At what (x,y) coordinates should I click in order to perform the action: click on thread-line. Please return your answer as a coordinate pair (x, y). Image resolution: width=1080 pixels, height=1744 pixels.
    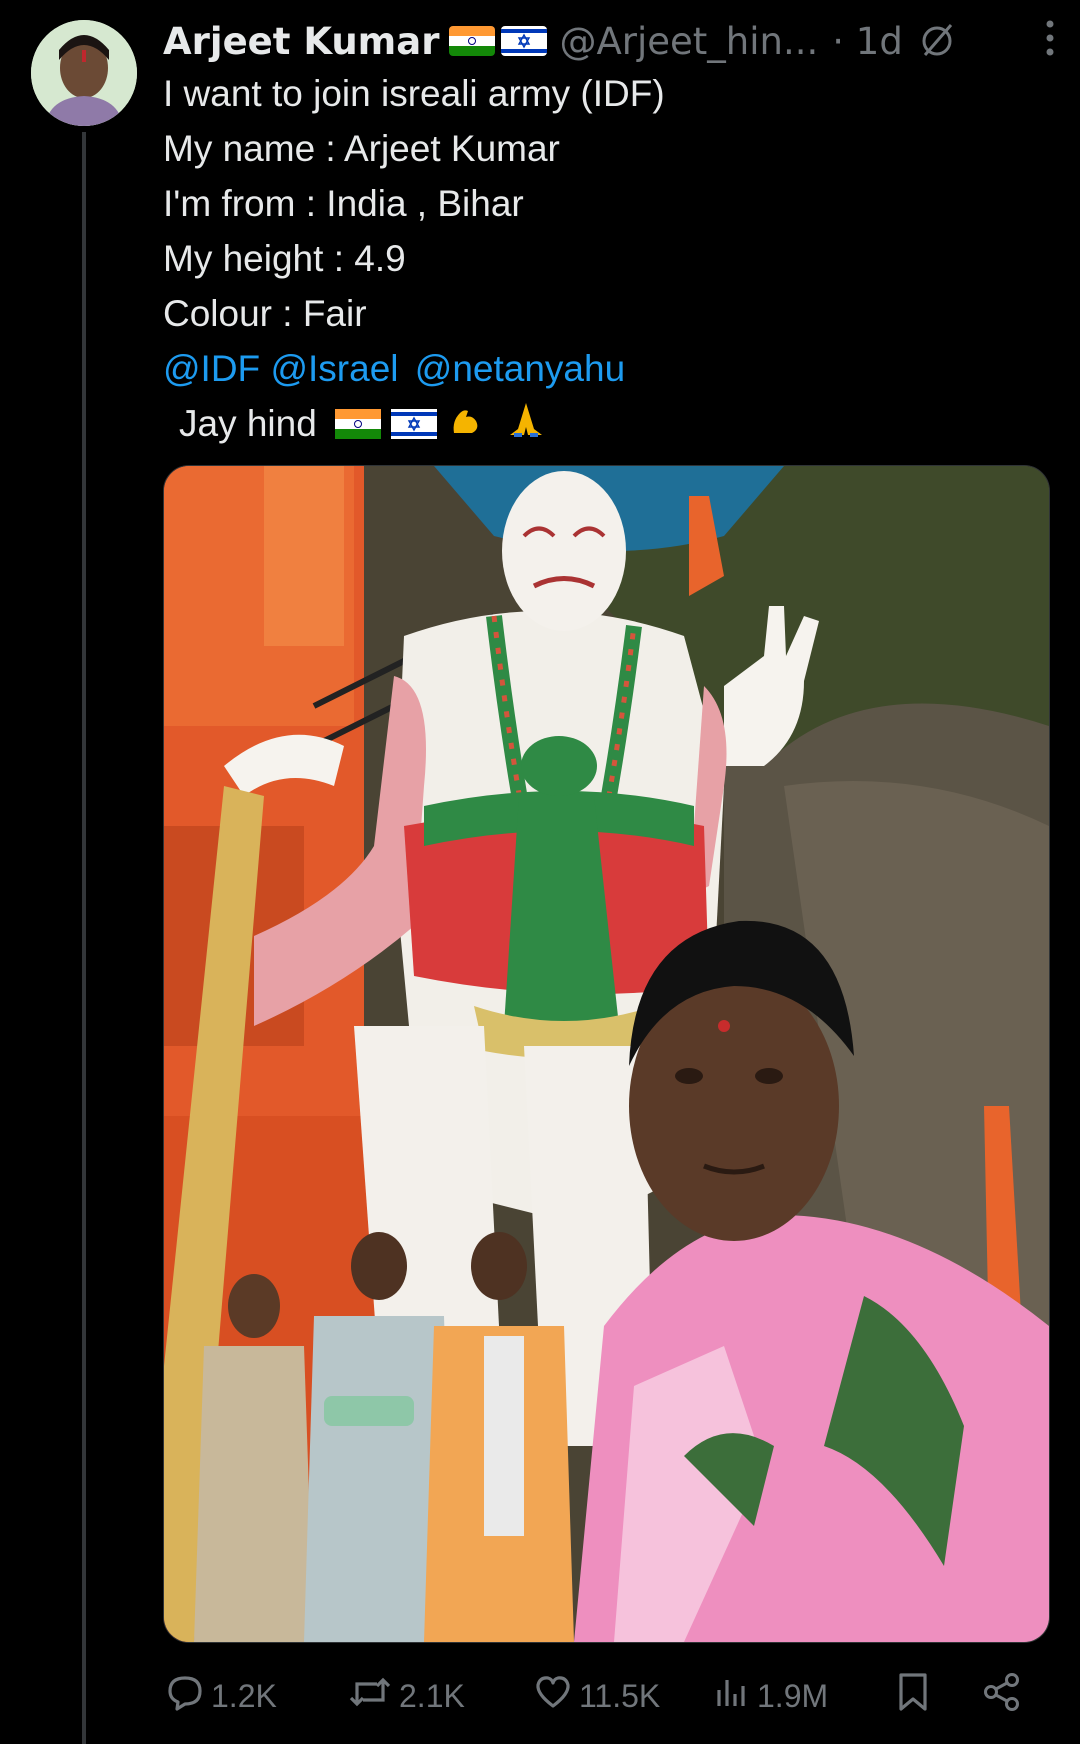
    Looking at the image, I should click on (84, 938).